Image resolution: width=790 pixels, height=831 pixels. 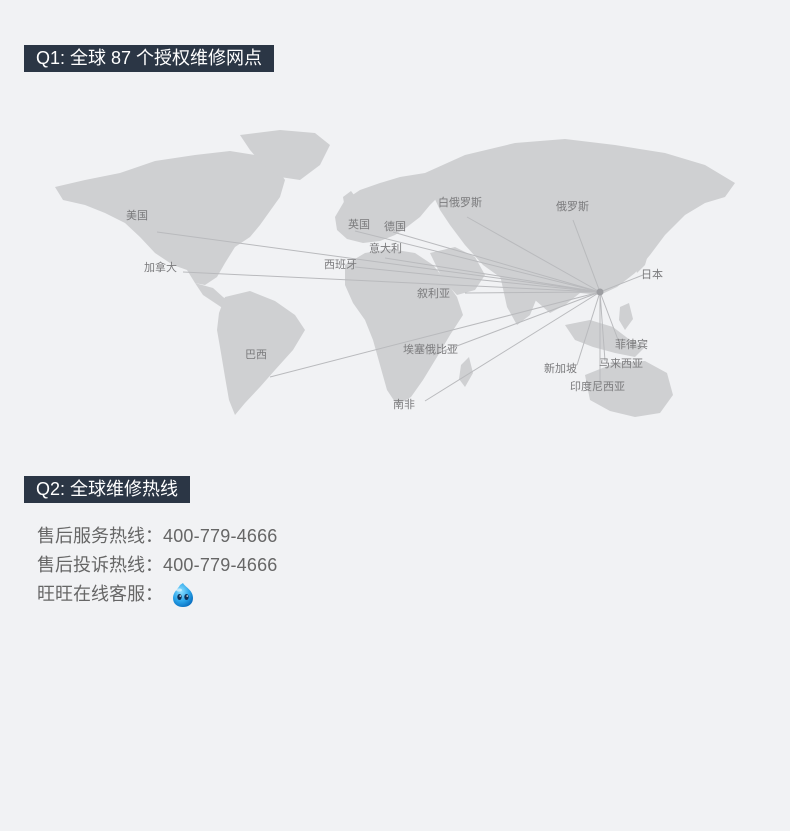 What do you see at coordinates (220, 565) in the screenshot?
I see `complaint-hotline-number: 400-779-4666` at bounding box center [220, 565].